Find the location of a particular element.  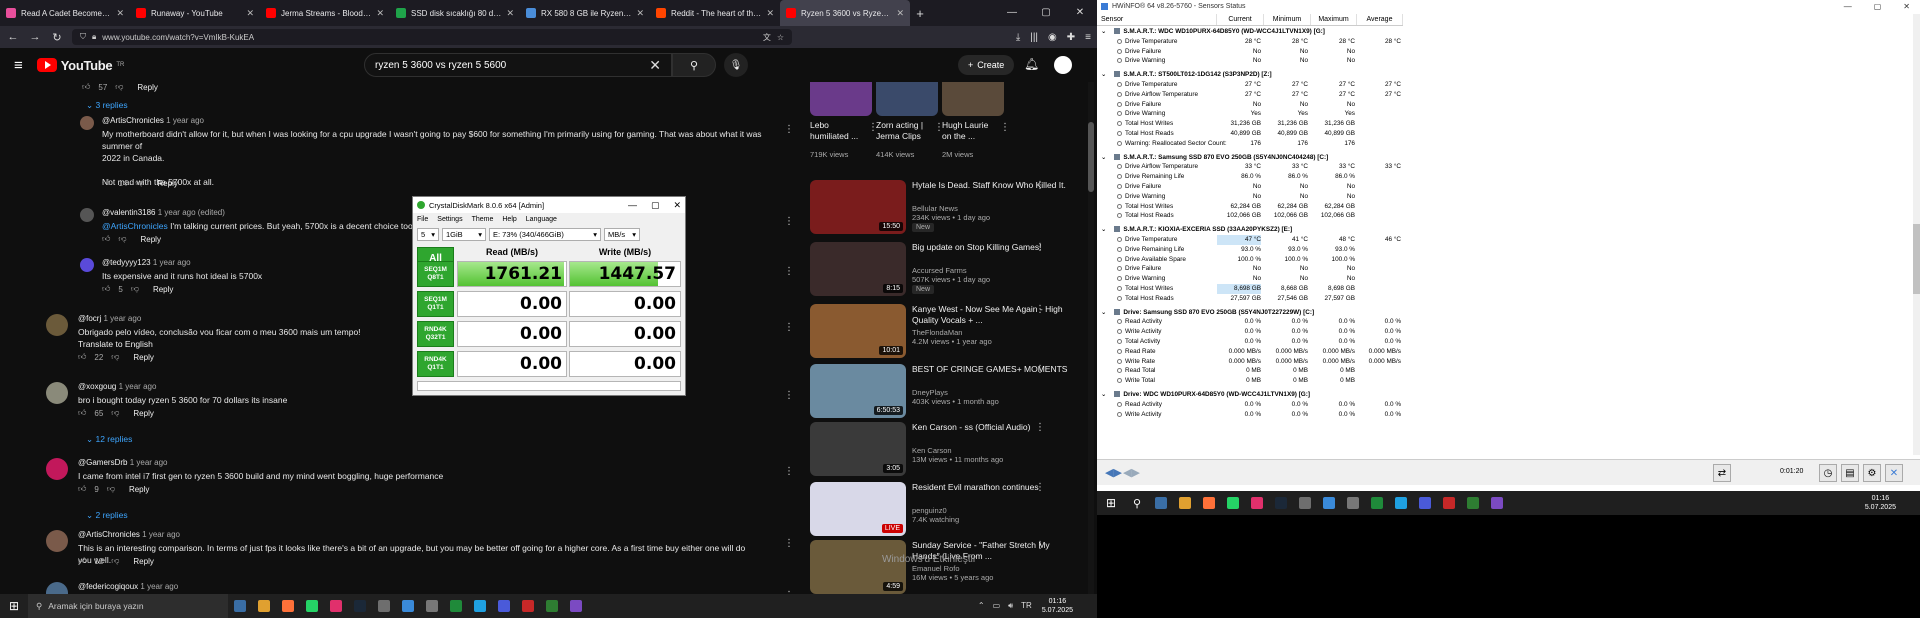

taskbar-clock: 01:16 5.07.2025 is located at coordinates (1892, 503).